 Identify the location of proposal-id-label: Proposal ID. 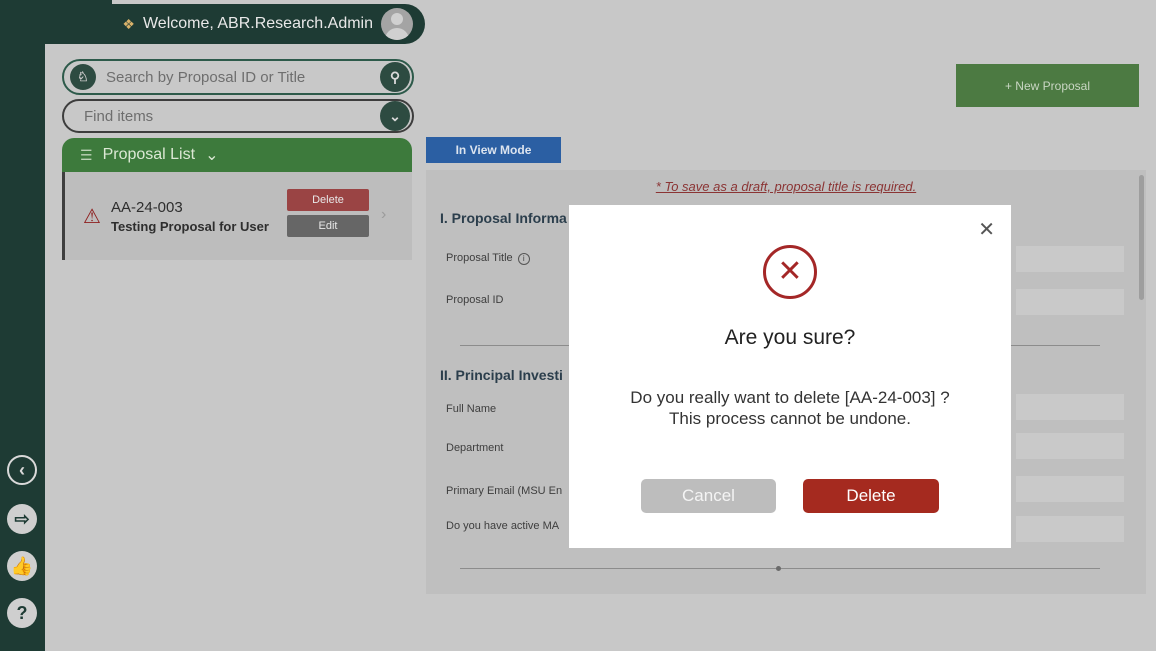
(475, 300).